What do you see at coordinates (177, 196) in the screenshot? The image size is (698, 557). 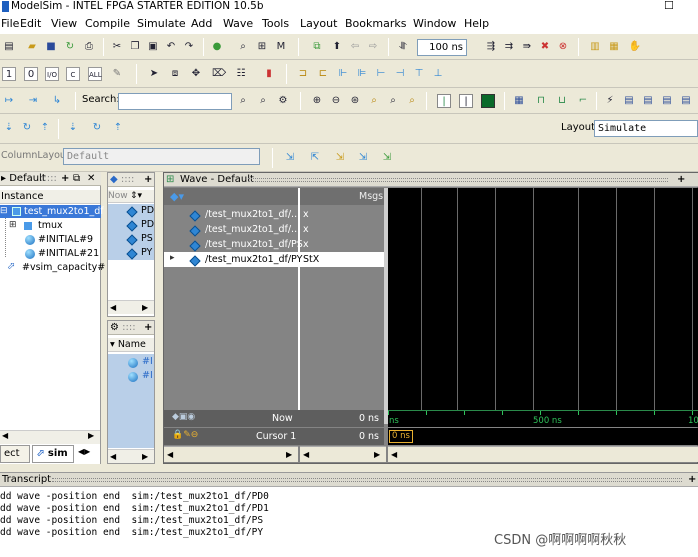 I see `wave-toolbar-icon: ◆▾` at bounding box center [177, 196].